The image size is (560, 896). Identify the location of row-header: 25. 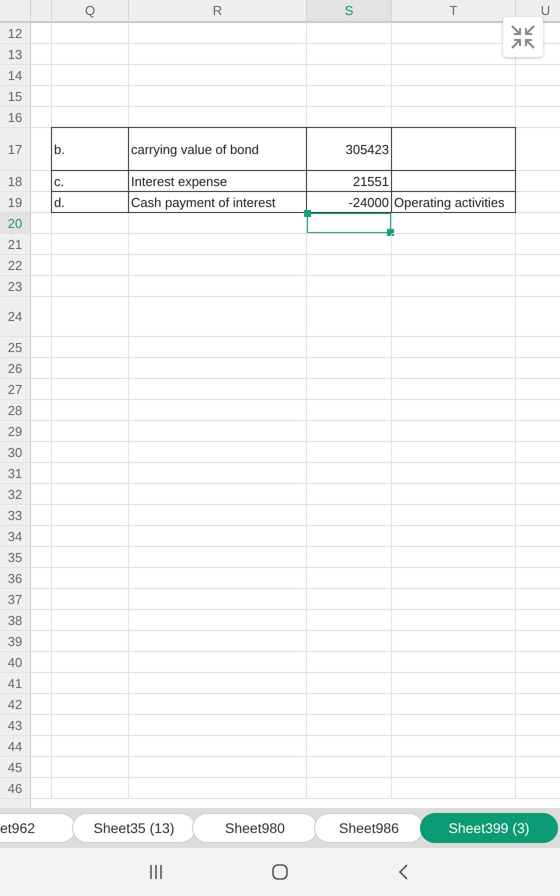
(15, 347).